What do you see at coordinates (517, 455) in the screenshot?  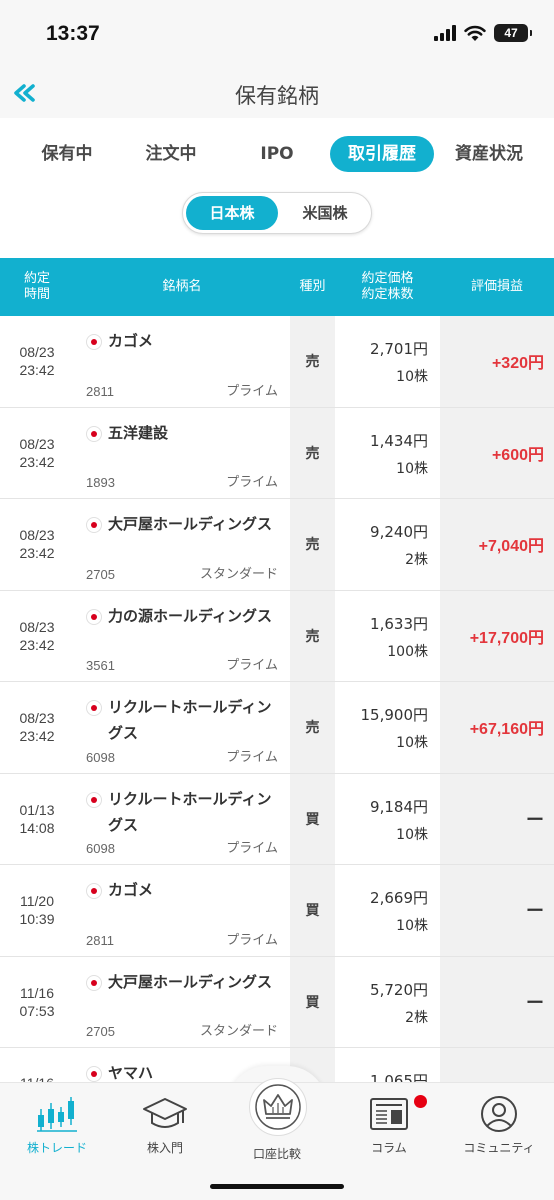 I see `profit-loss: +600円` at bounding box center [517, 455].